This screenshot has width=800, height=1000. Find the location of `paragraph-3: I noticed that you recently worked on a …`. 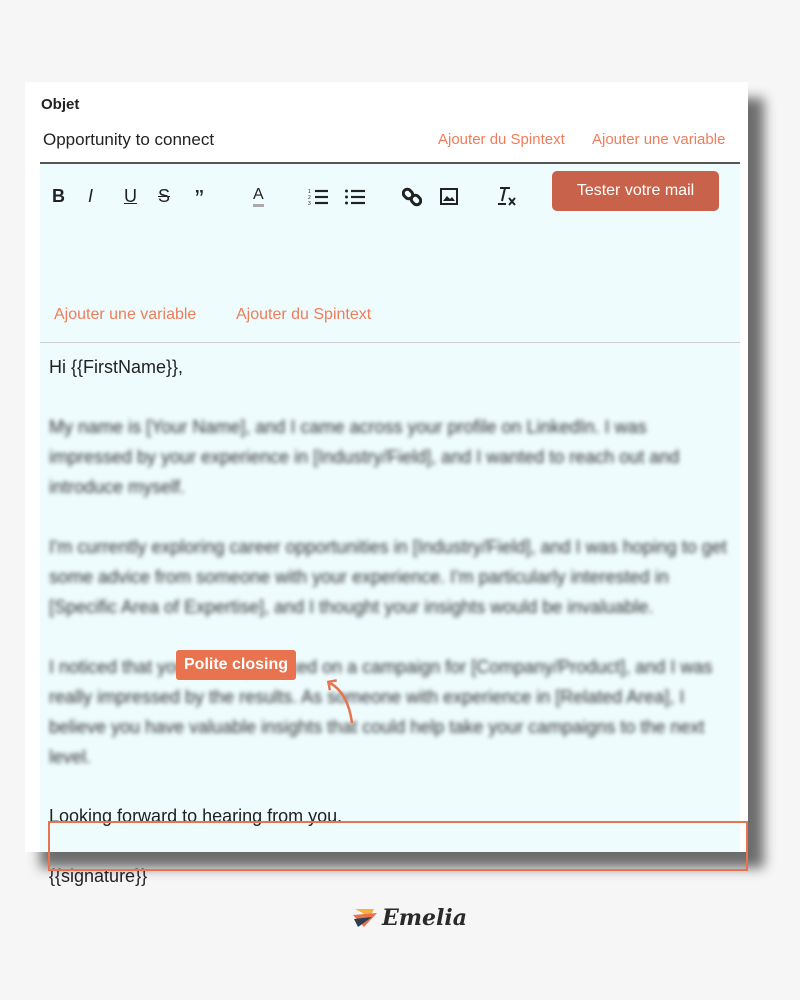

paragraph-3: I noticed that you recently worked on a … is located at coordinates (381, 712).